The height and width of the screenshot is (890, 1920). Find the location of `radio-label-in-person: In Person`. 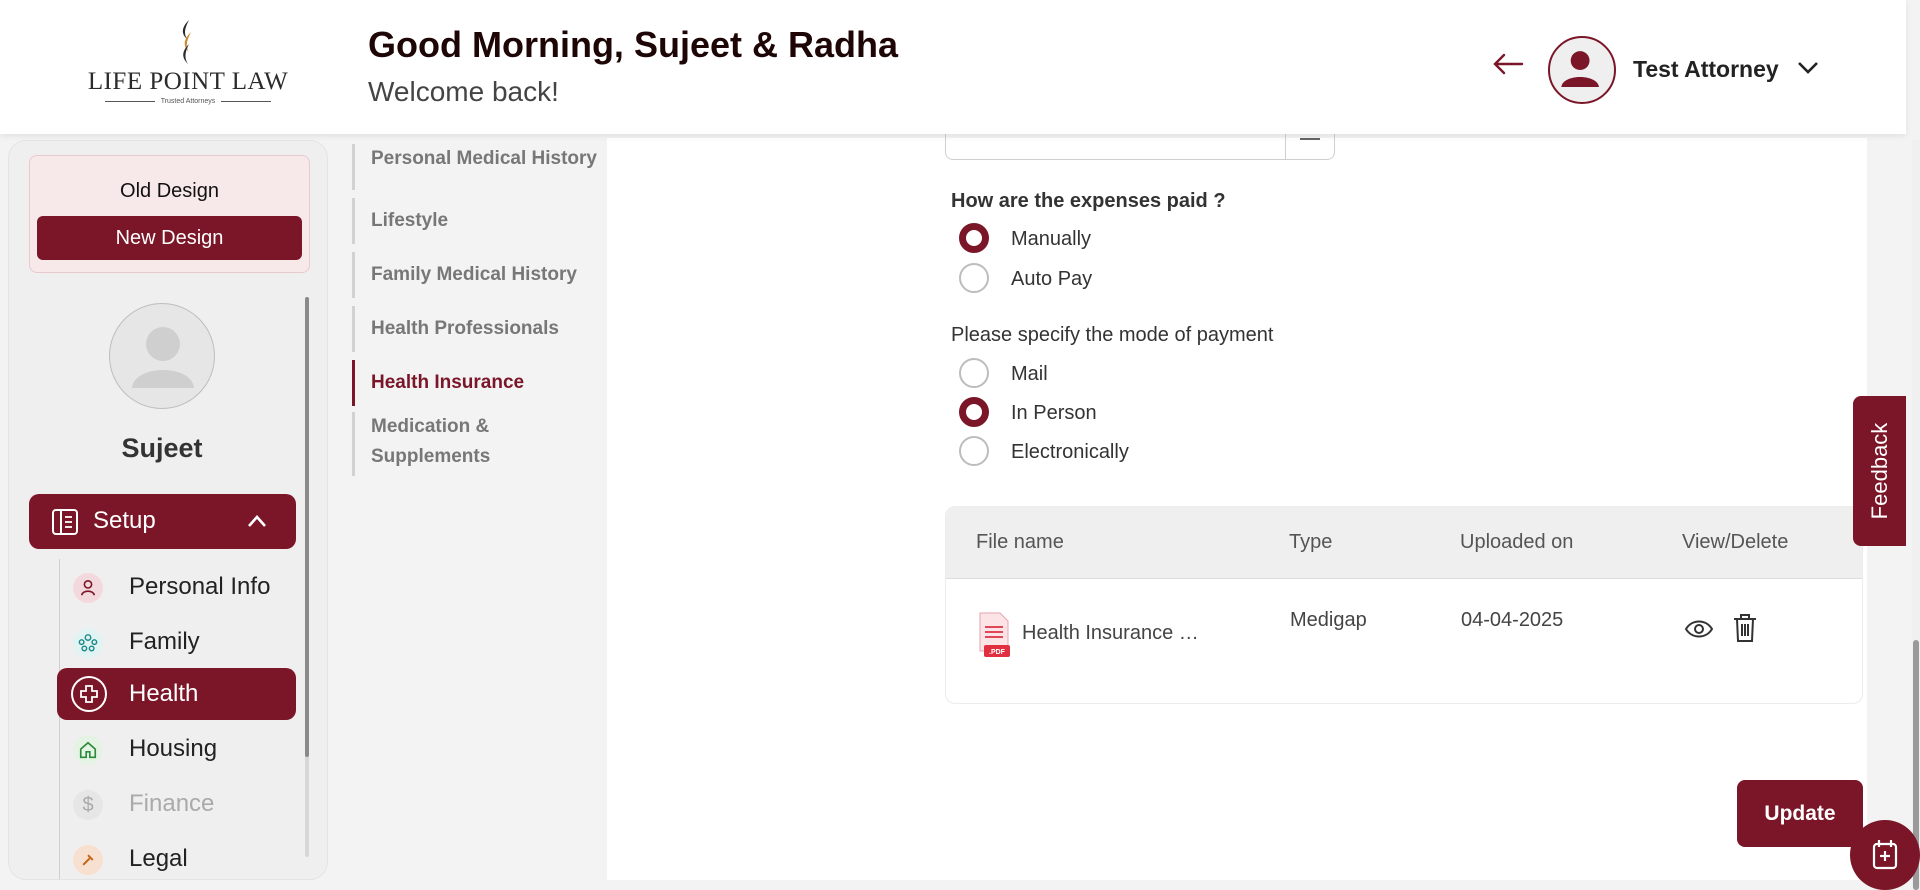

radio-label-in-person: In Person is located at coordinates (1054, 413).